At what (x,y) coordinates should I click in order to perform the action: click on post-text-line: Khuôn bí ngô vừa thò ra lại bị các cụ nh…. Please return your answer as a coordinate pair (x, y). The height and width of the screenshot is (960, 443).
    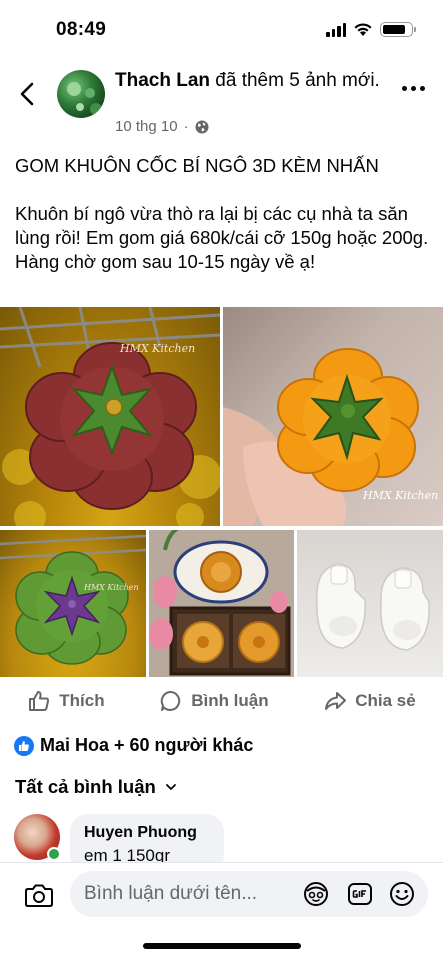
    Looking at the image, I should click on (222, 225).